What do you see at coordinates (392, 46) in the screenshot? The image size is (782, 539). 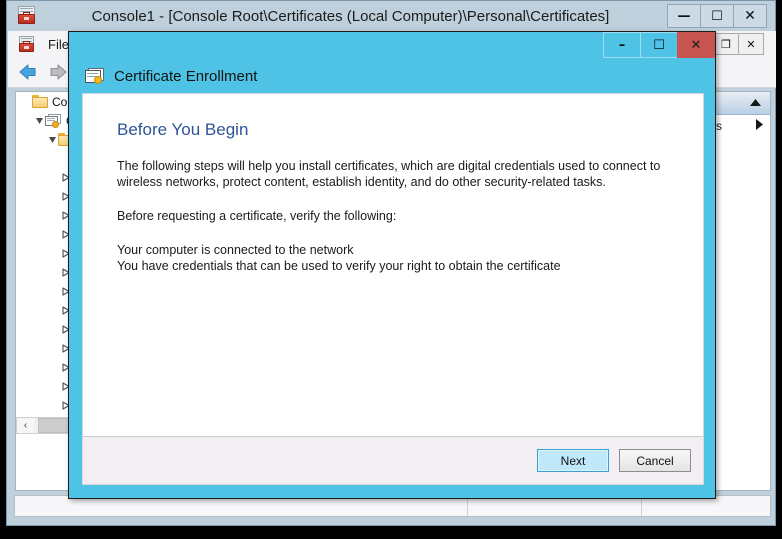 I see `dialog-titlebar: – ☐ ✕` at bounding box center [392, 46].